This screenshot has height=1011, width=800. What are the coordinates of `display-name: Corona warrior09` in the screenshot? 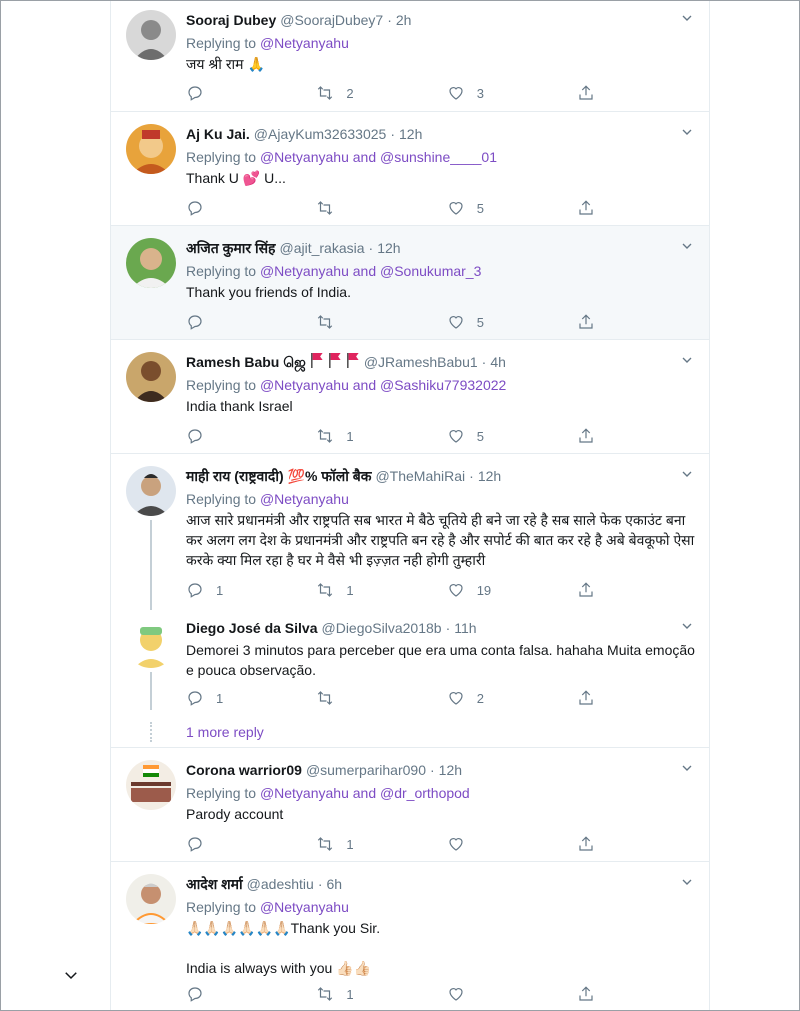 It's located at (244, 770).